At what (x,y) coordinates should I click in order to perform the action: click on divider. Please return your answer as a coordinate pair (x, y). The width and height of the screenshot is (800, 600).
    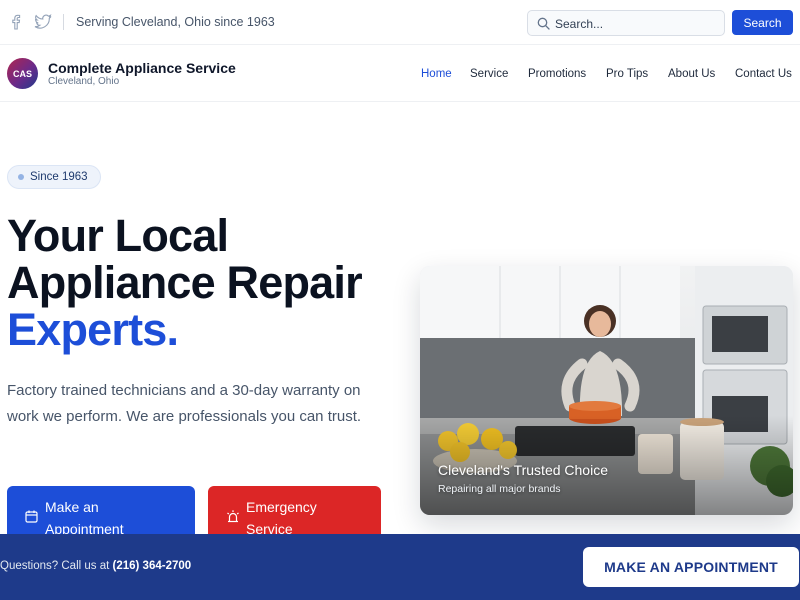
    Looking at the image, I should click on (63, 22).